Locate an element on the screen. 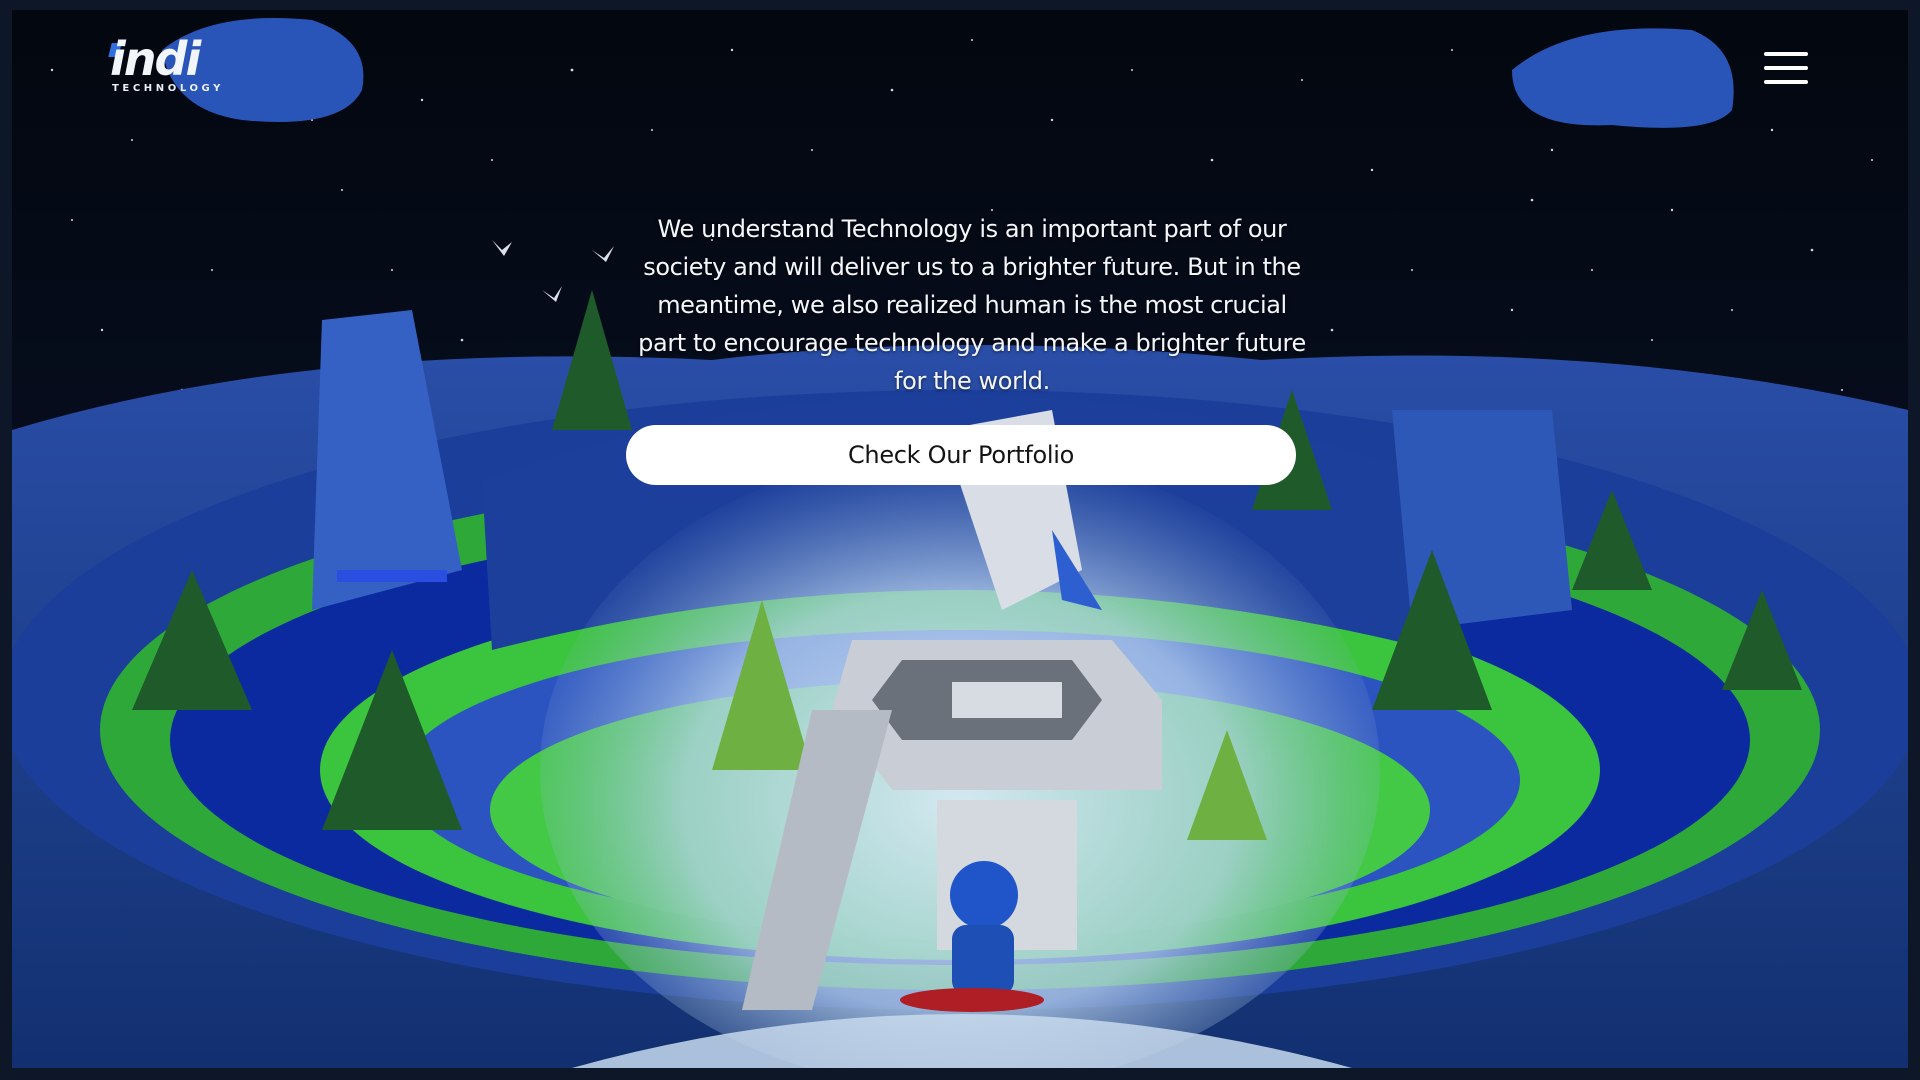  logo-wordmark: indi is located at coordinates (155, 59).